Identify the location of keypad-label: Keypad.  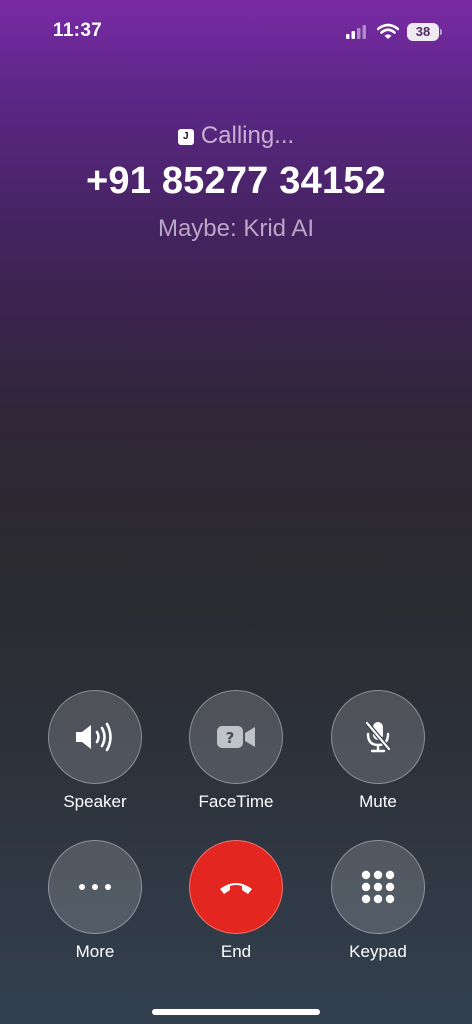
(378, 951).